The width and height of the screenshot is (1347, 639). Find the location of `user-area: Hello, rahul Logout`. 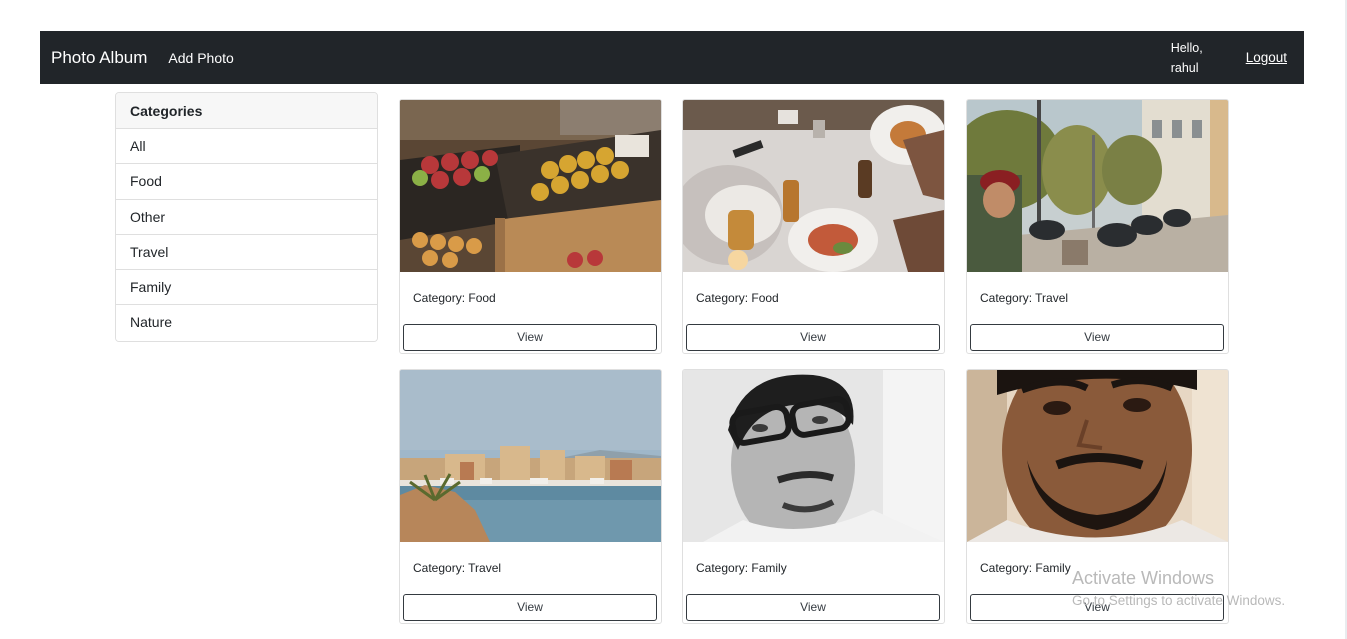

user-area: Hello, rahul Logout is located at coordinates (1229, 58).